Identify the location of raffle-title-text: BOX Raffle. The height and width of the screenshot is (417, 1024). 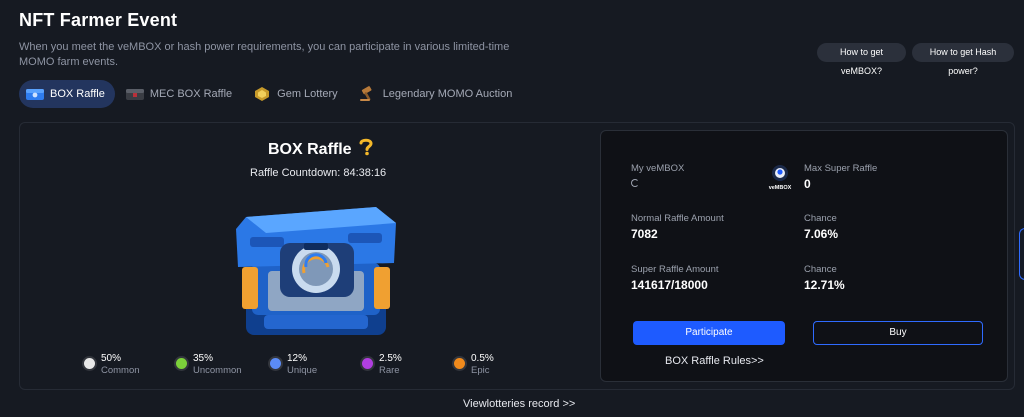
(310, 149).